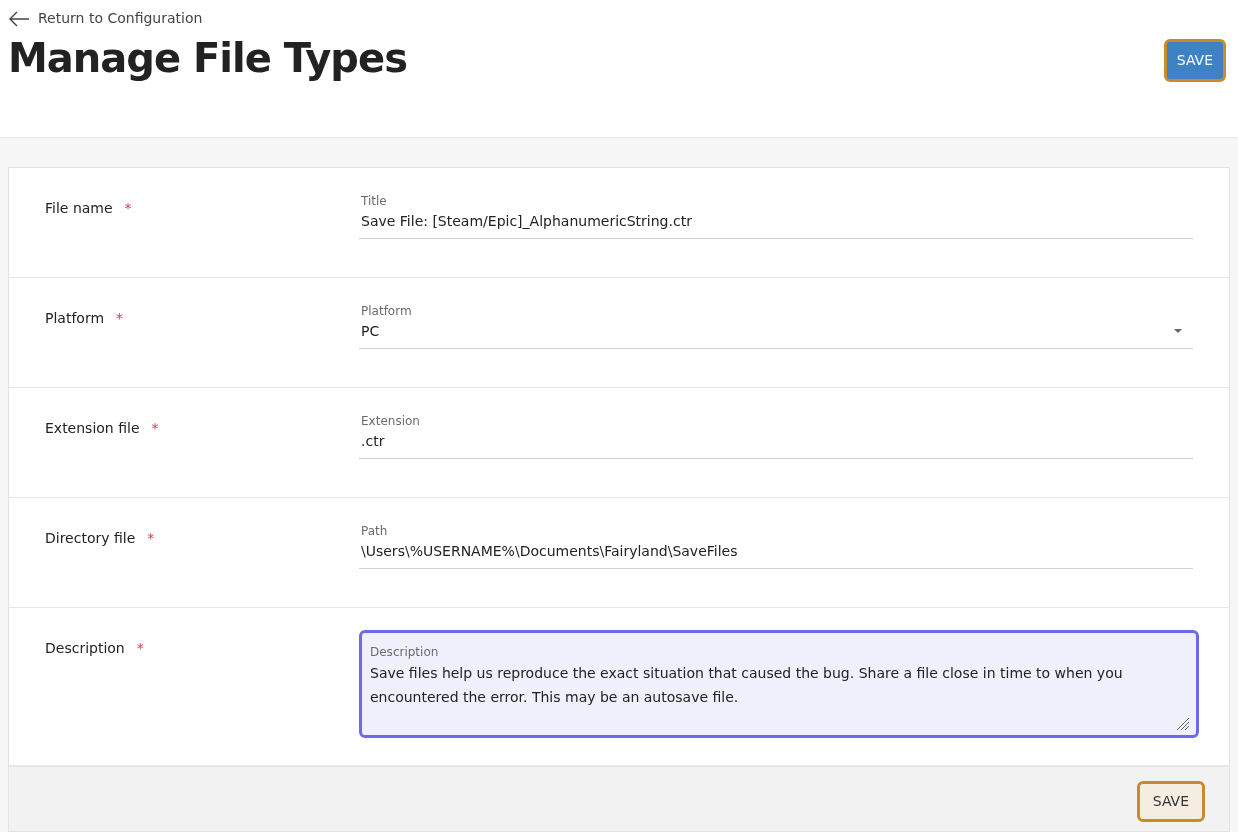 This screenshot has width=1238, height=832. I want to click on field-caption: Path, so click(375, 531).